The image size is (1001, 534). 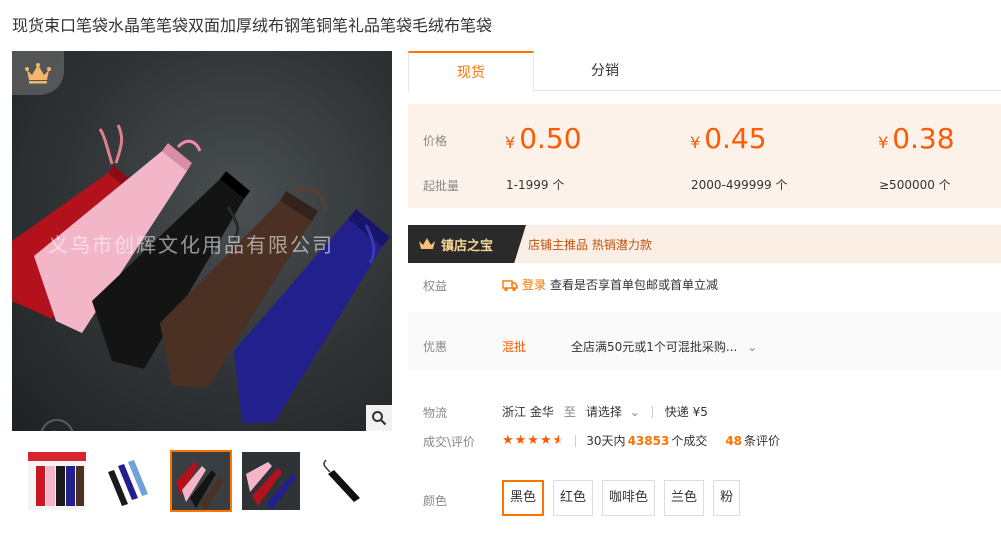 I want to click on benefit-row: 登录 查看是否享首单包邮或首单立减, so click(x=610, y=284).